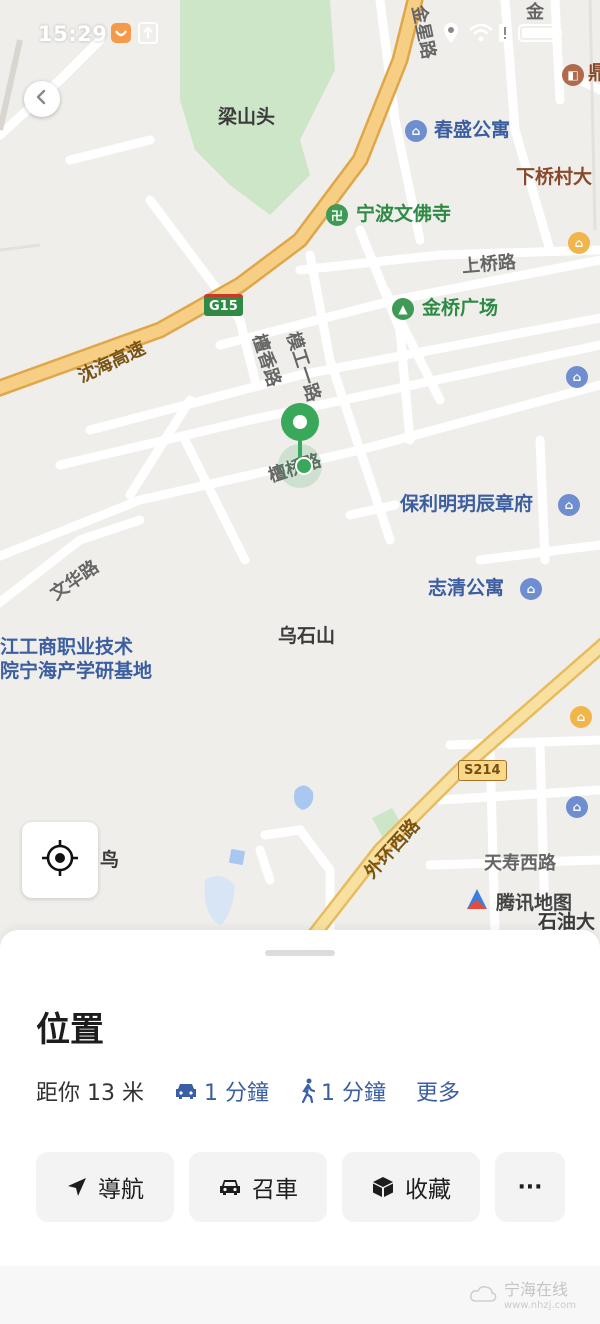 This screenshot has width=600, height=1324. Describe the element at coordinates (110, 860) in the screenshot. I see `map-label: 鸟` at that location.